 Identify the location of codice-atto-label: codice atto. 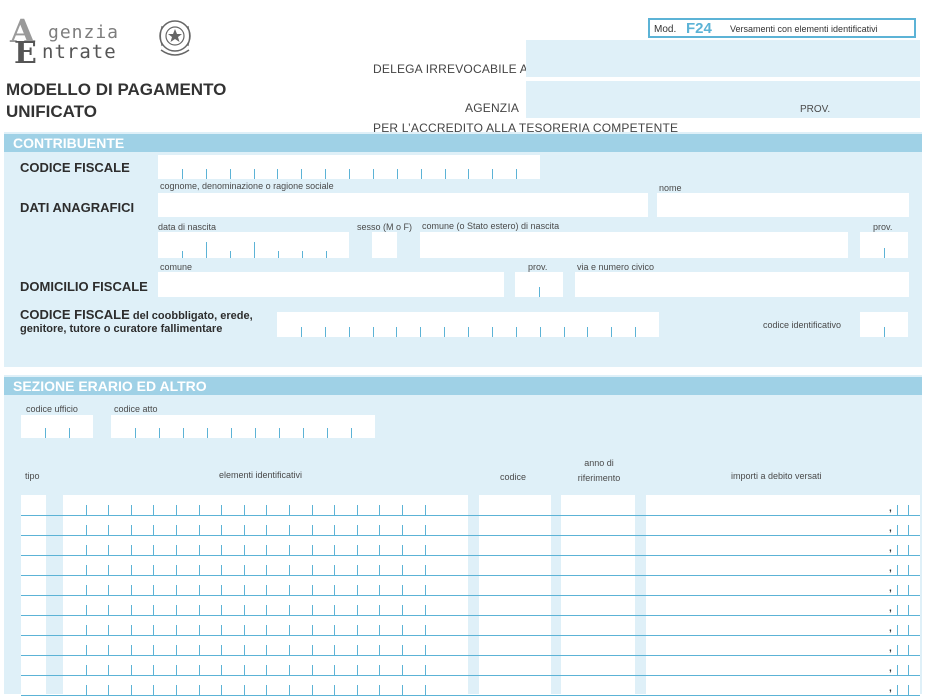
(136, 409).